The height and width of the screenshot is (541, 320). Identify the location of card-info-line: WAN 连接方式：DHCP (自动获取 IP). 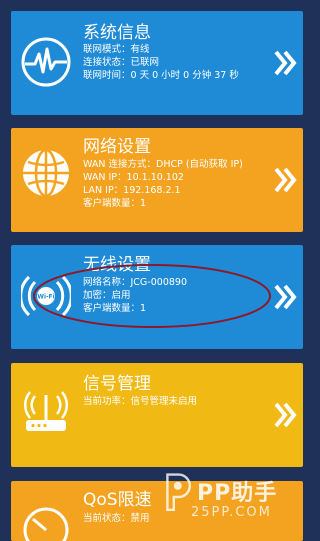
(163, 164).